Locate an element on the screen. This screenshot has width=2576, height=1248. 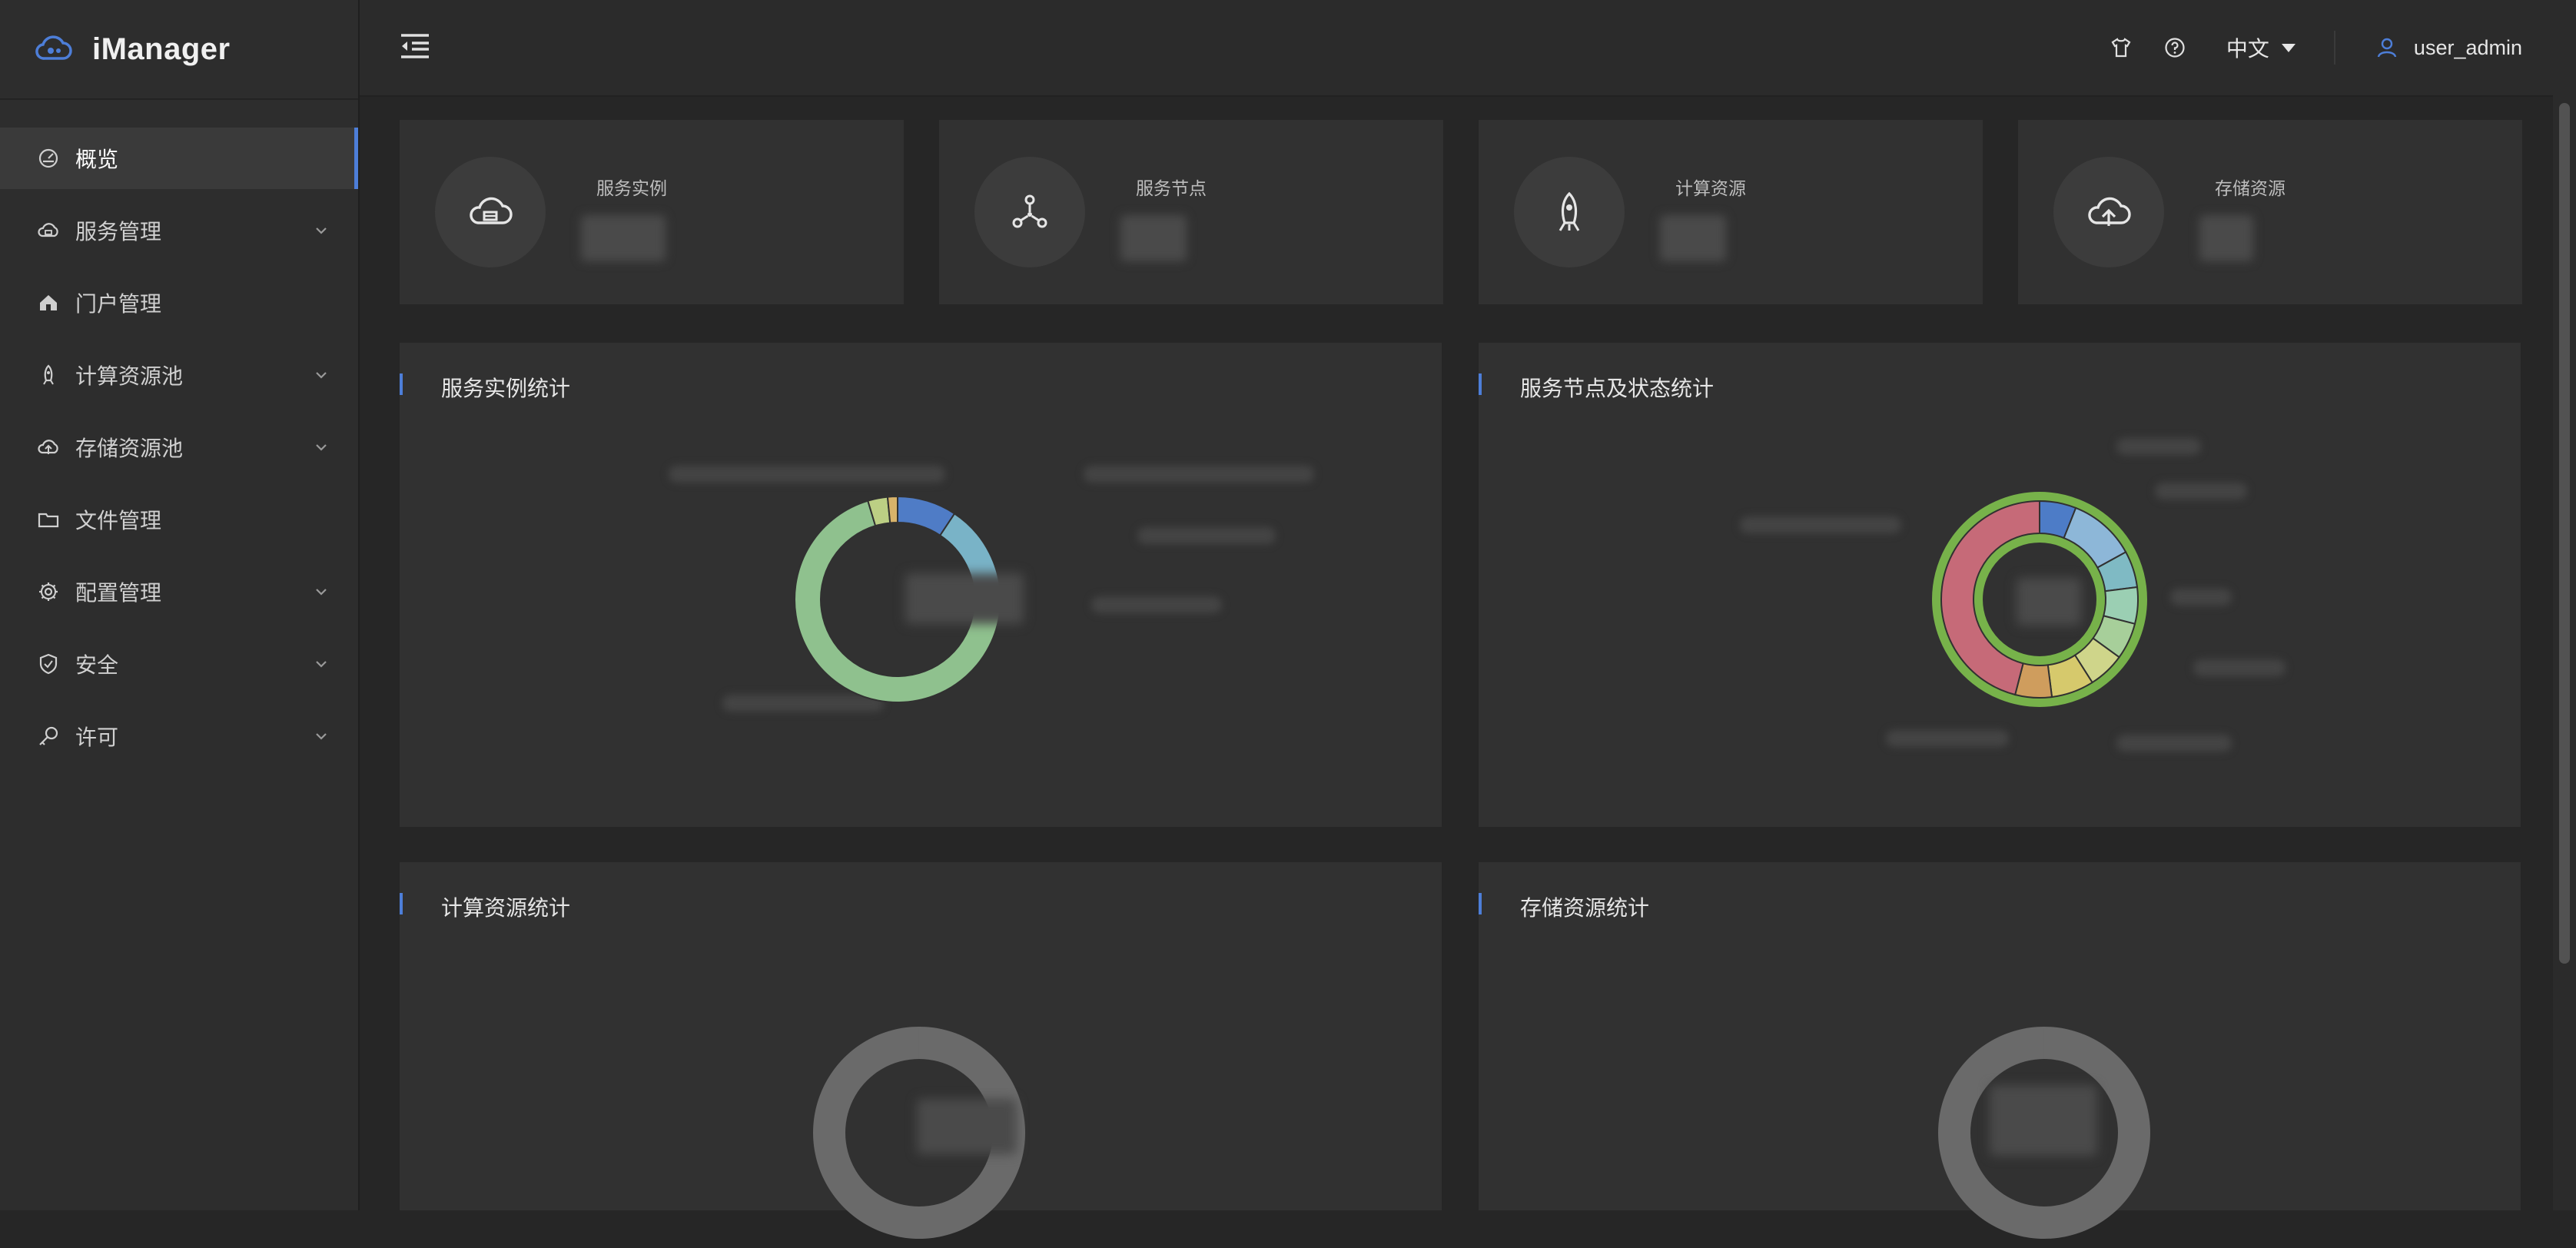
sidebar-item-label: 文件管理 is located at coordinates (118, 521).